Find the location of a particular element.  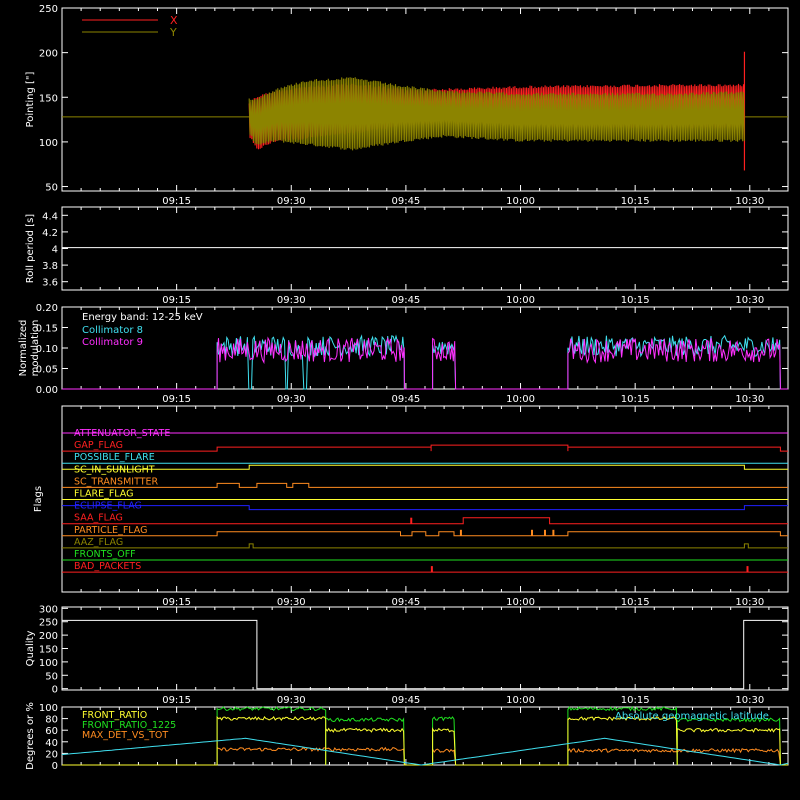

flags-xtick-label: 09:45 is located at coordinates (405, 602).